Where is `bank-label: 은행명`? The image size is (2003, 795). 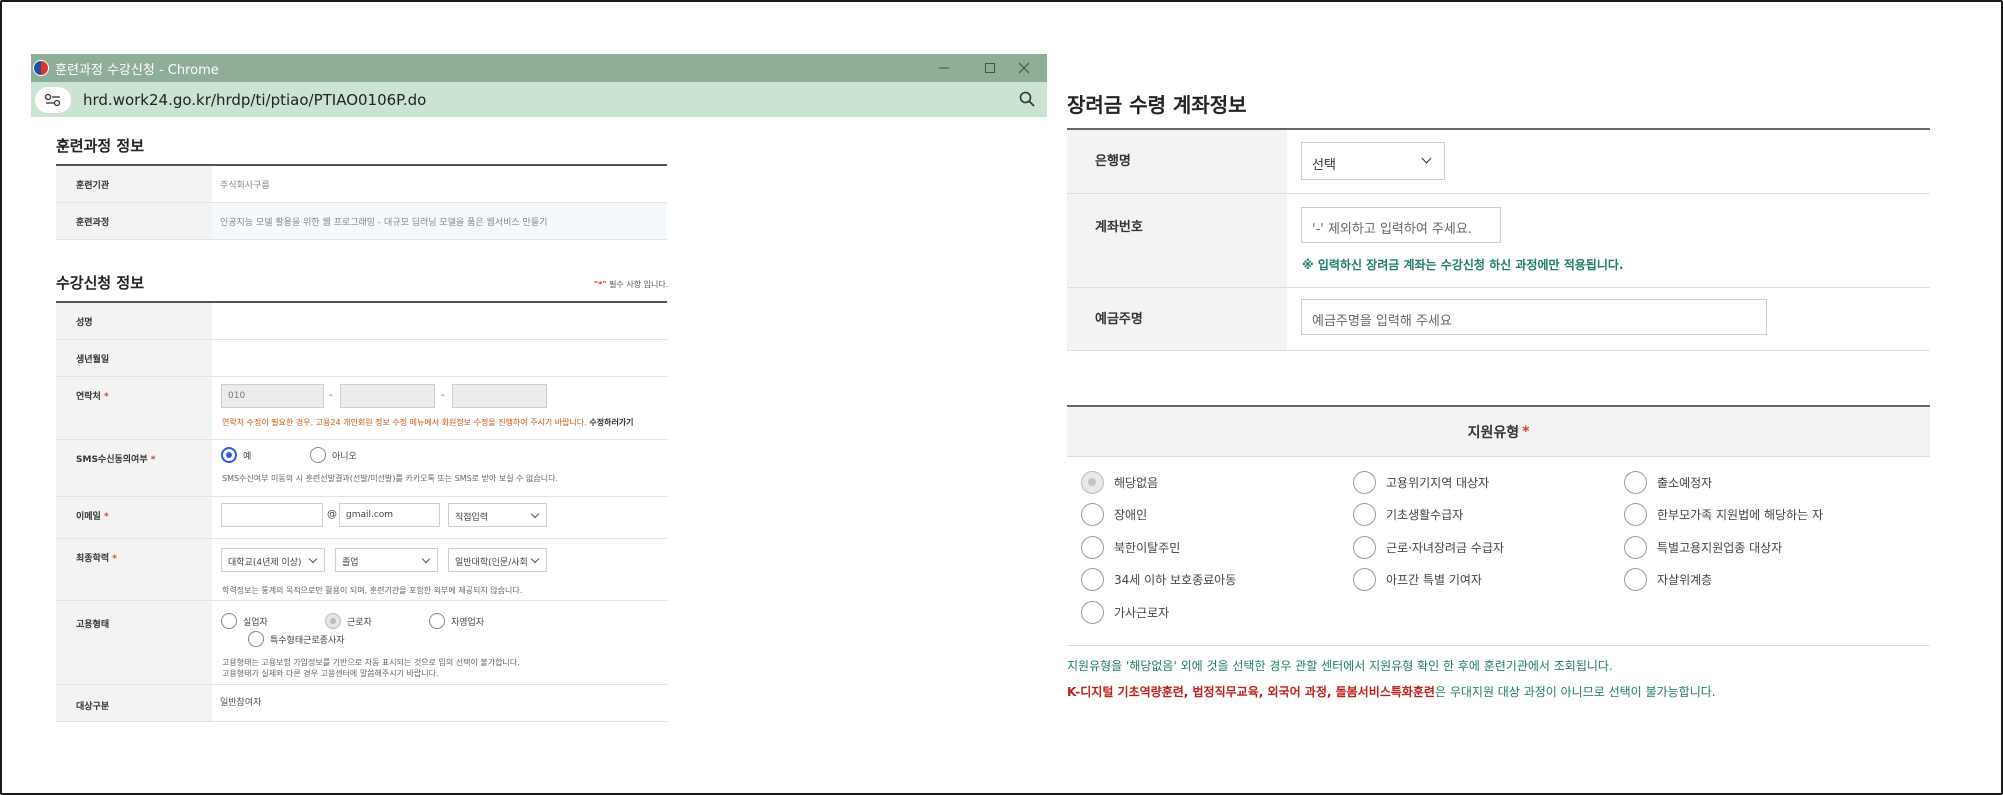
bank-label: 은행명 is located at coordinates (1177, 161).